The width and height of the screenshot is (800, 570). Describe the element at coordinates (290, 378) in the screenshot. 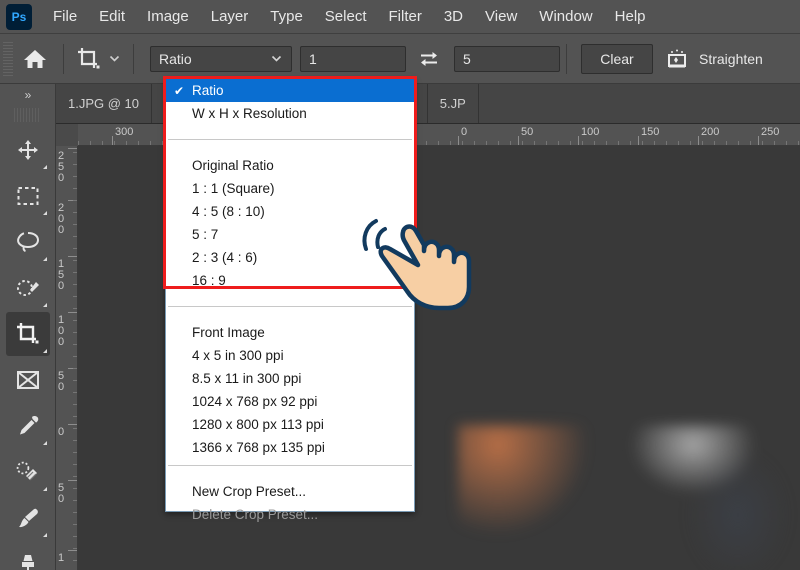

I see `menu-option: 8.5 x 11 in 300 ppi` at that location.